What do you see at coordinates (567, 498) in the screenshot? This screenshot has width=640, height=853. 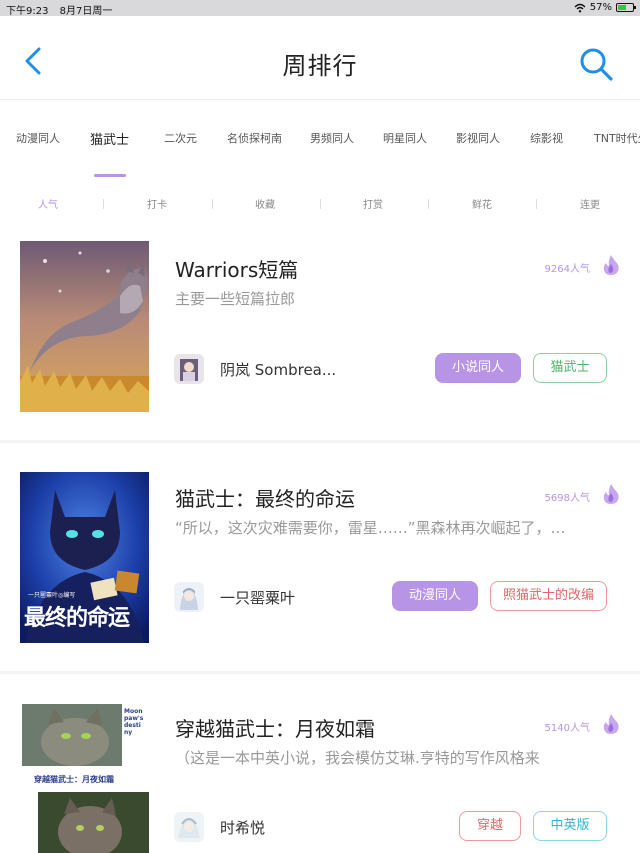 I see `popularity-count: 5698人气` at bounding box center [567, 498].